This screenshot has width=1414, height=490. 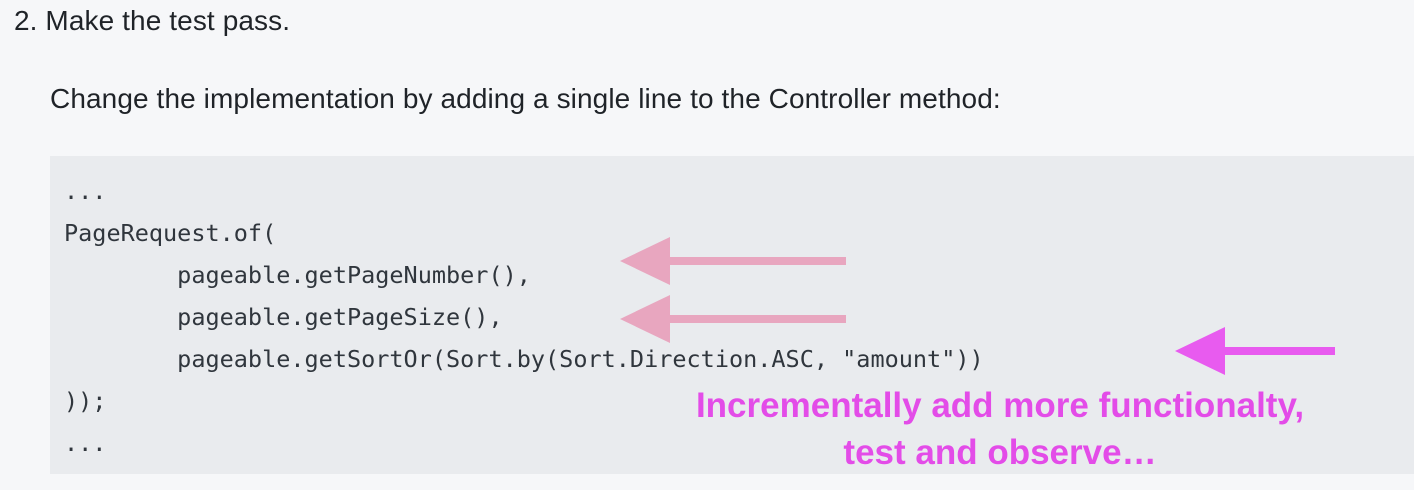 I want to click on step-heading: 2. Make the test pass., so click(x=152, y=20).